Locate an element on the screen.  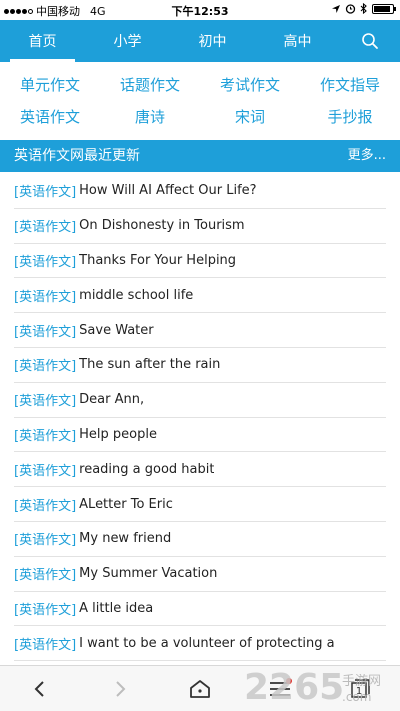
chevron-right-icon is located at coordinates (121, 688).